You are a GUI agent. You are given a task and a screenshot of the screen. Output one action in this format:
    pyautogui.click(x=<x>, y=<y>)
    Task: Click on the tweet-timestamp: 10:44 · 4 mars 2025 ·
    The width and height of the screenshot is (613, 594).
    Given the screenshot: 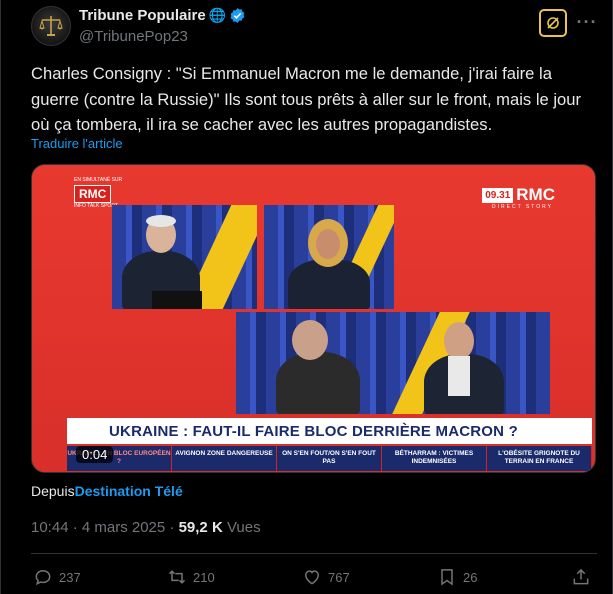 What is the action you would take?
    pyautogui.click(x=105, y=527)
    